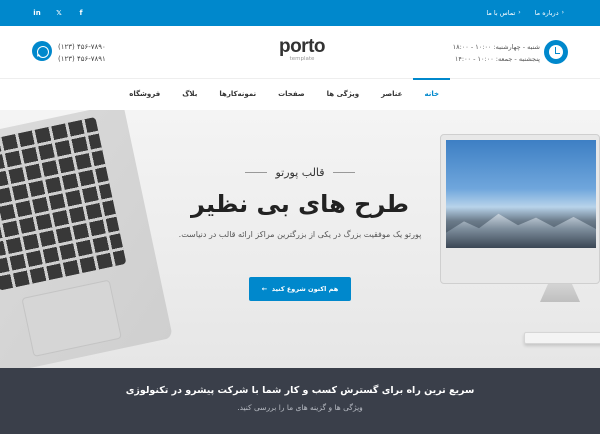  What do you see at coordinates (525, 13) in the screenshot?
I see `top-links: ‹ درباره ما ‹ تماس با ما` at bounding box center [525, 13].